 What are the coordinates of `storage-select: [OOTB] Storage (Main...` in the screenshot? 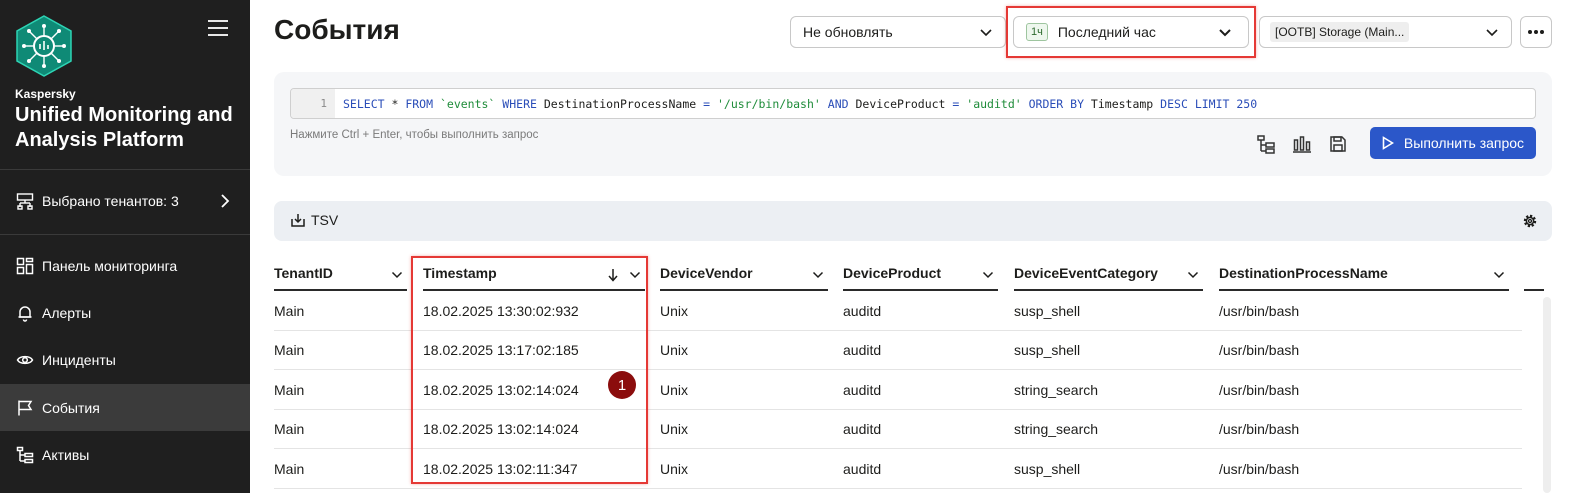 It's located at (1385, 32).